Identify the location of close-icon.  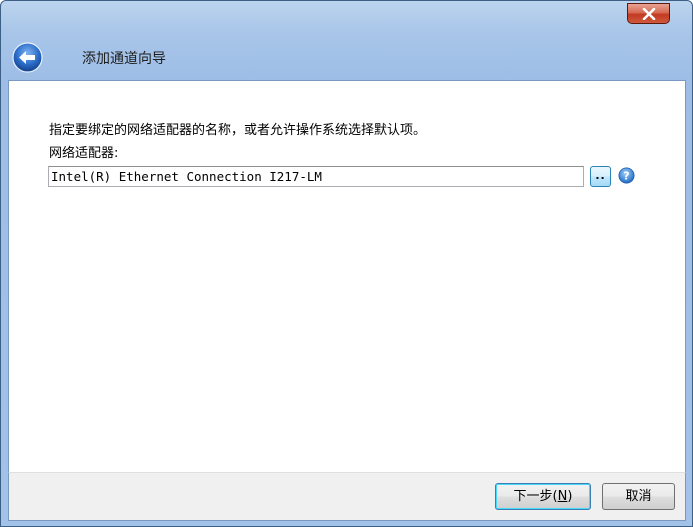
(648, 13).